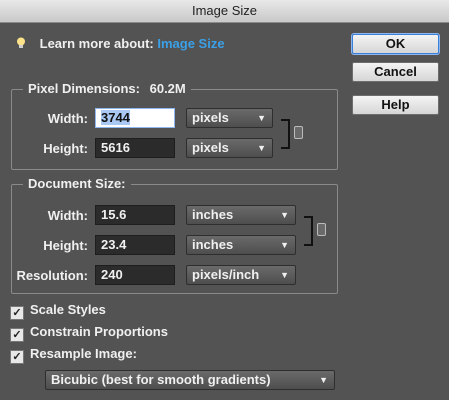 The height and width of the screenshot is (400, 449). Describe the element at coordinates (229, 118) in the screenshot. I see `pixel-width-unit-select: pixels ▼` at that location.